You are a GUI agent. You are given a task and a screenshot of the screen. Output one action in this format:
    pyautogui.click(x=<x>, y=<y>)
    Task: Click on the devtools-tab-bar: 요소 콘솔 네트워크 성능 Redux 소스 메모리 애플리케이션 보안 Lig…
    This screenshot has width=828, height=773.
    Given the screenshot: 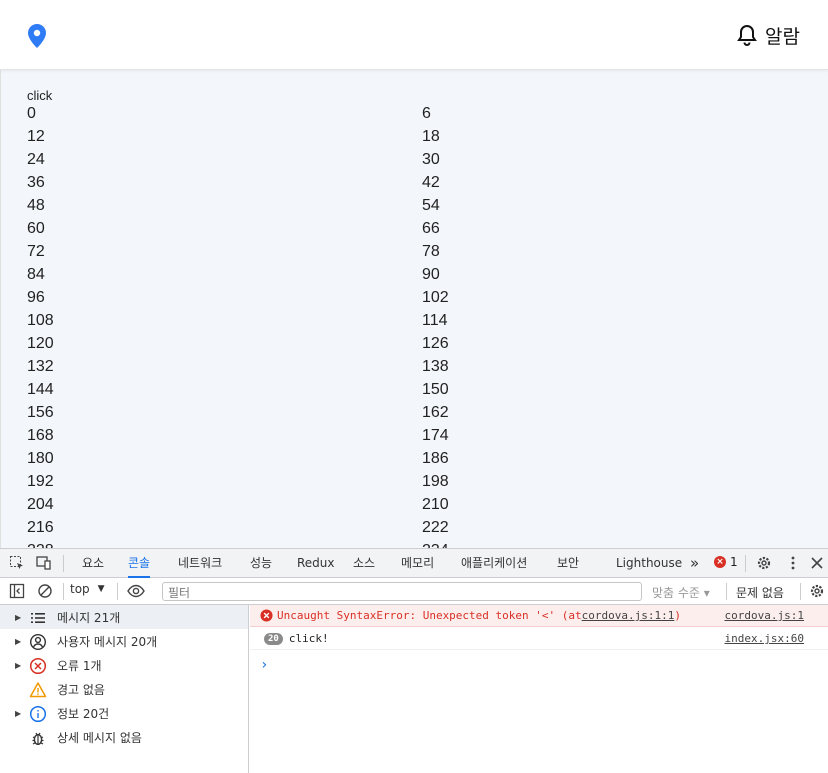 What is the action you would take?
    pyautogui.click(x=414, y=563)
    